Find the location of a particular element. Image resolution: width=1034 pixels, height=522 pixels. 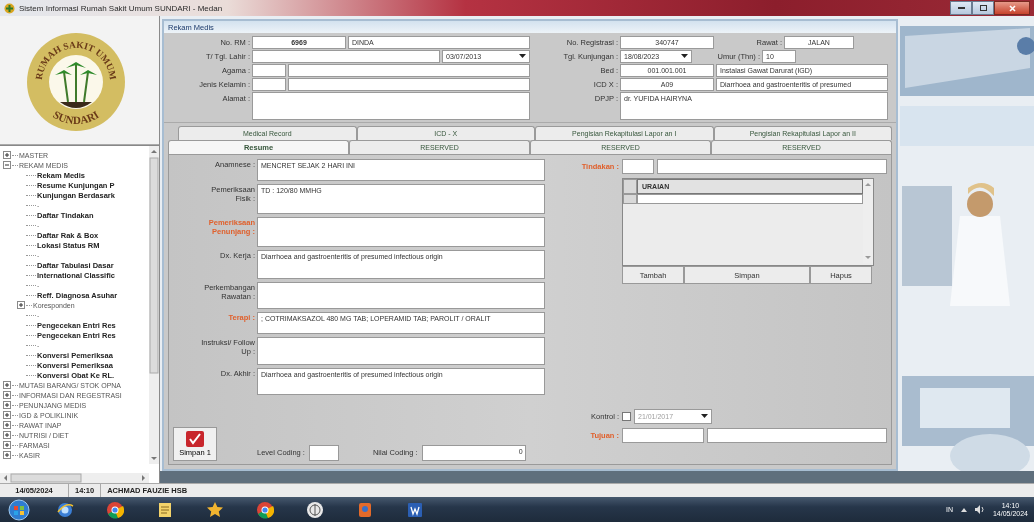

document-icon is located at coordinates (415, 509).